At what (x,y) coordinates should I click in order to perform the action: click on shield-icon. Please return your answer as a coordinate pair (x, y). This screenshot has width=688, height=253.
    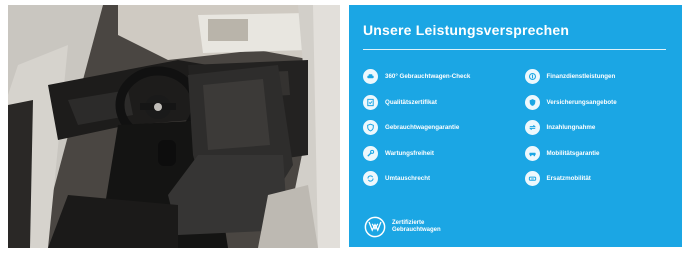
    Looking at the image, I should click on (370, 127).